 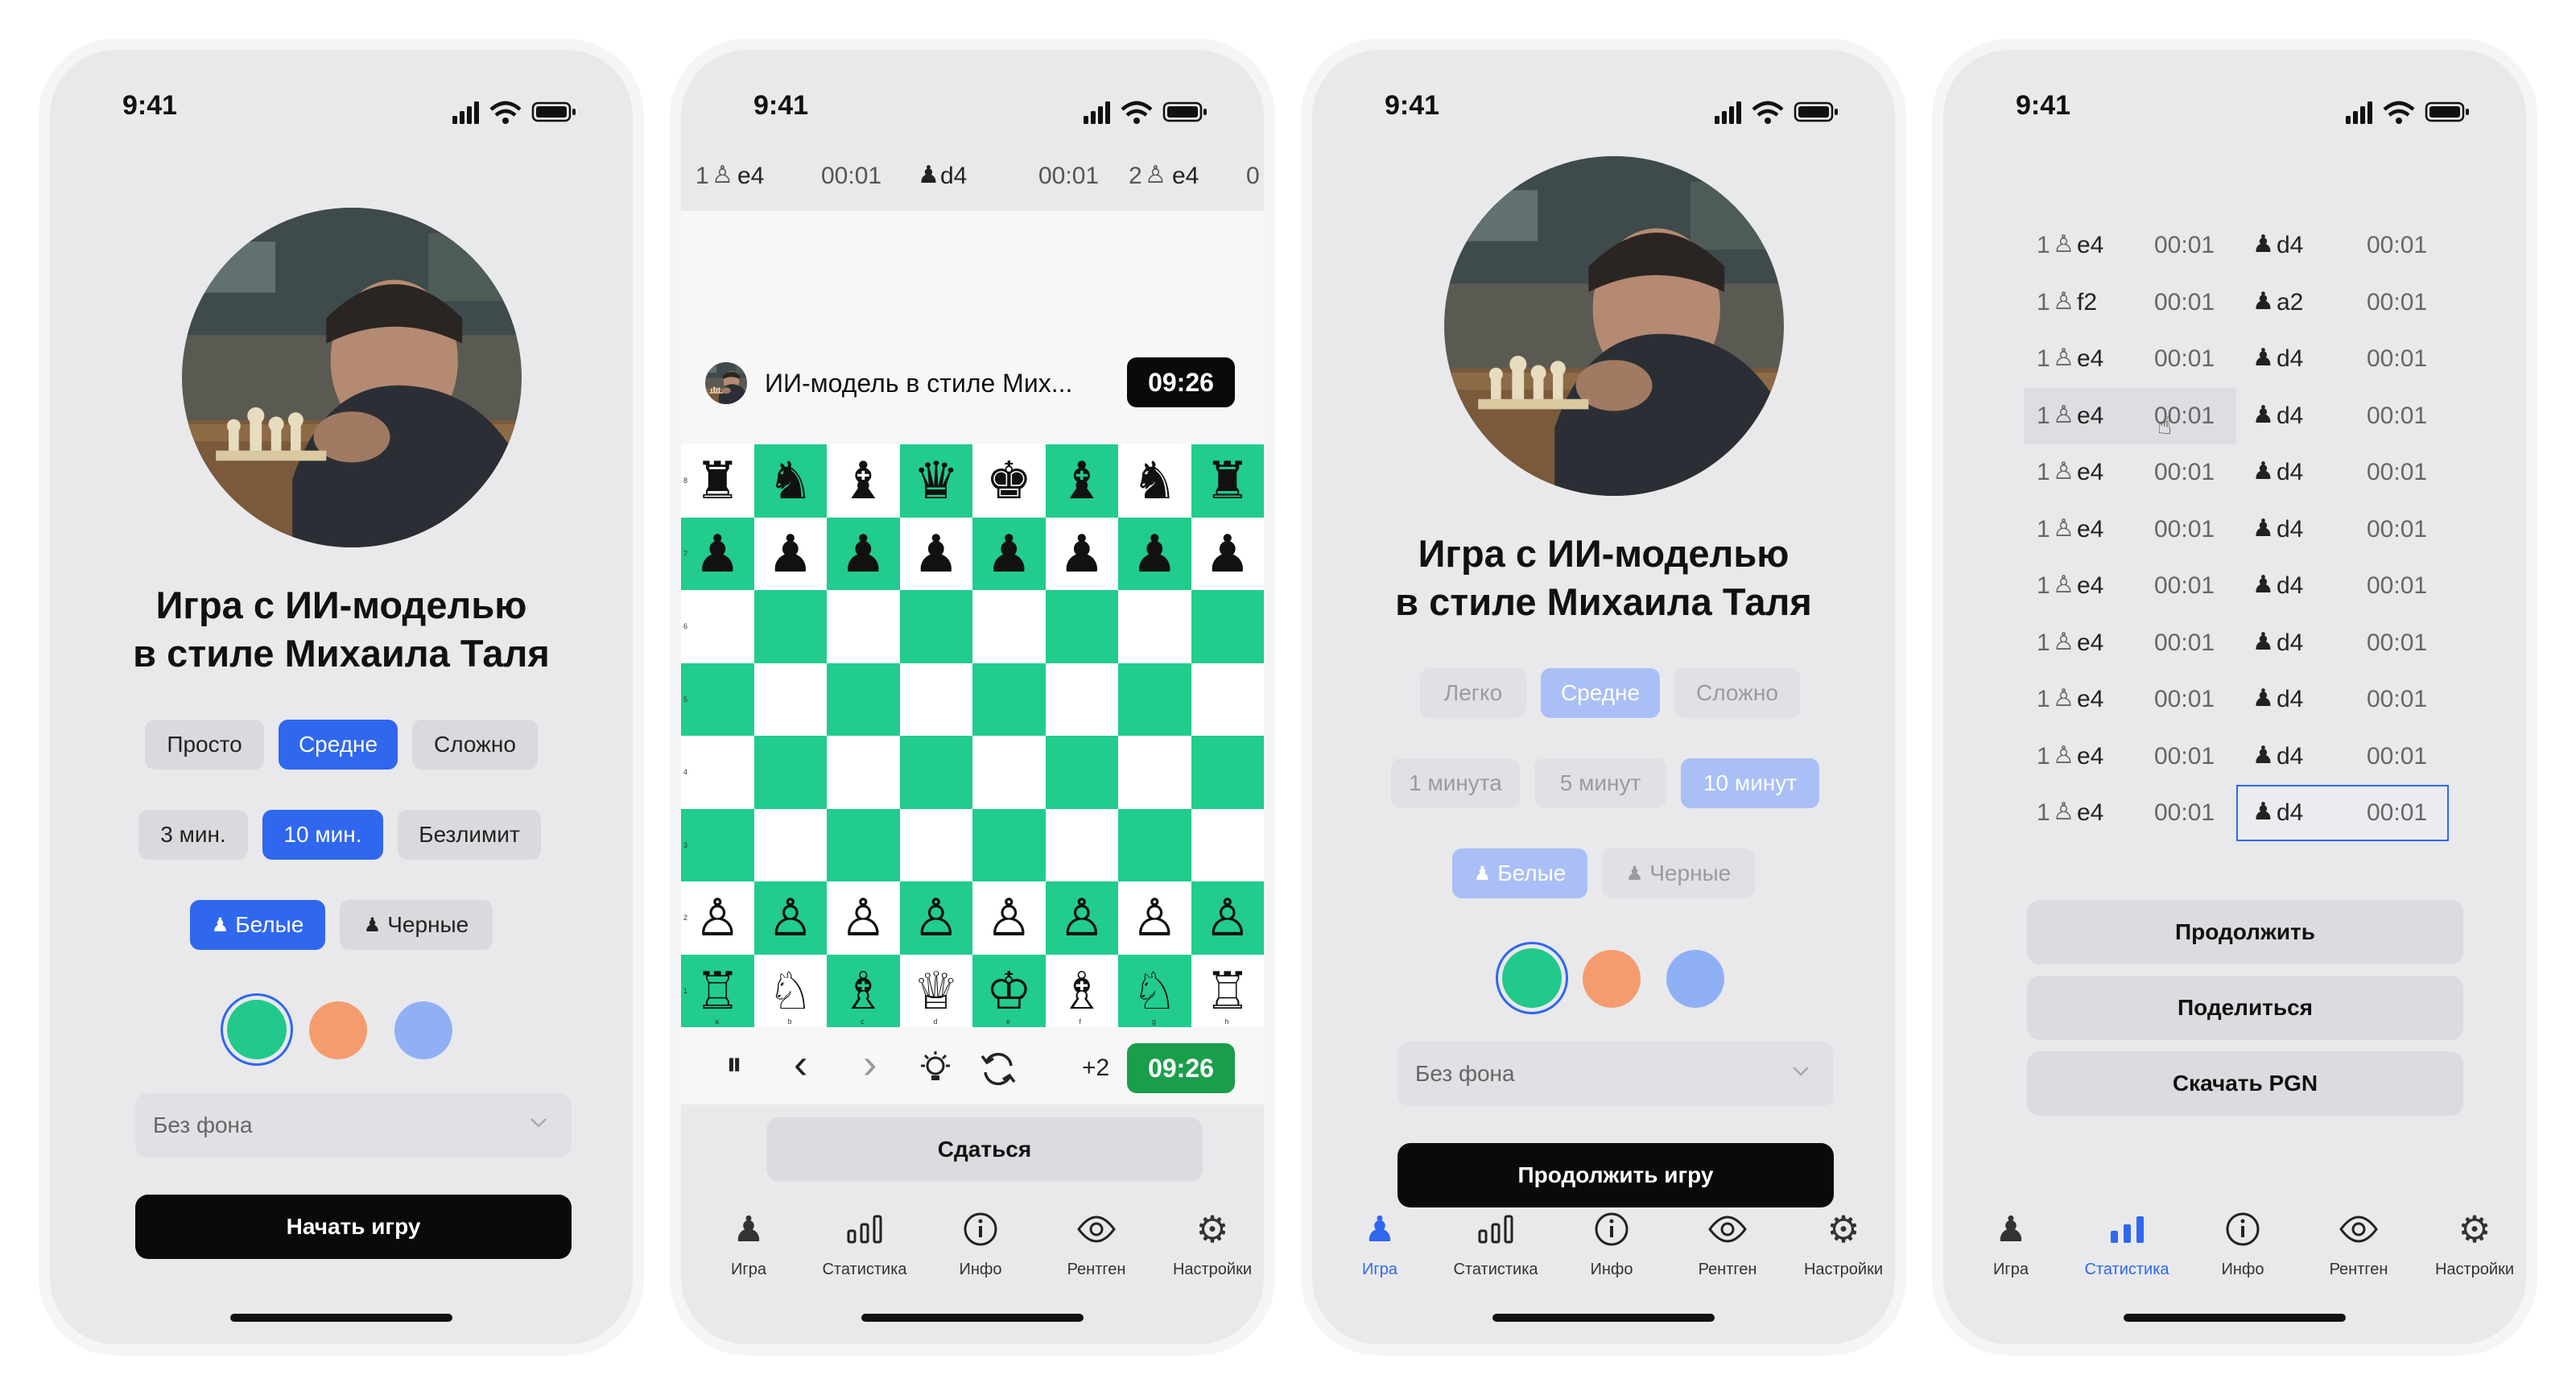 What do you see at coordinates (338, 745) in the screenshot?
I see `difficulty-medium-button: Средне` at bounding box center [338, 745].